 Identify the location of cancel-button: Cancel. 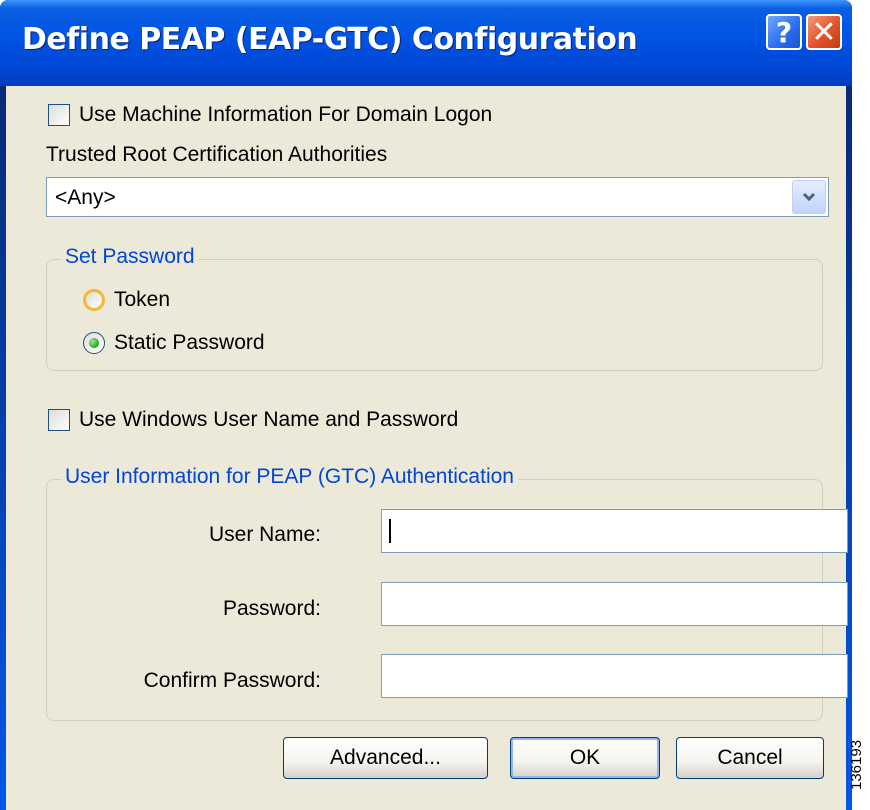
(750, 758).